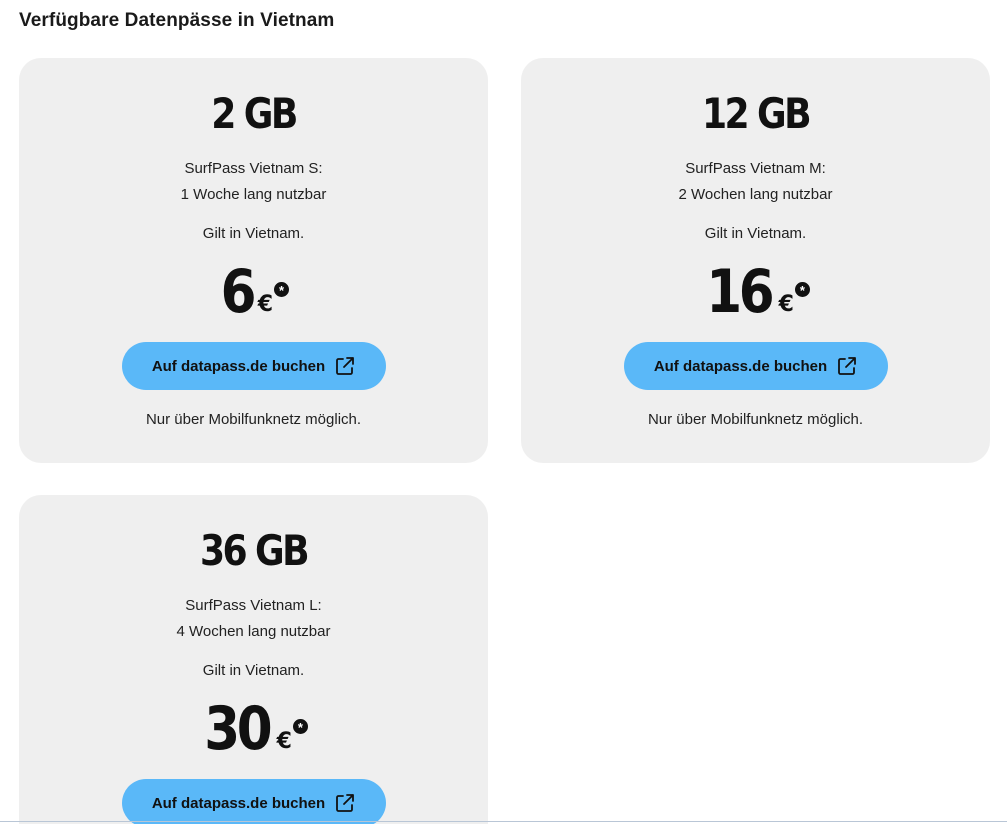 This screenshot has width=1007, height=824. Describe the element at coordinates (253, 605) in the screenshot. I see `pass-name: SurfPass Vietnam L:` at that location.